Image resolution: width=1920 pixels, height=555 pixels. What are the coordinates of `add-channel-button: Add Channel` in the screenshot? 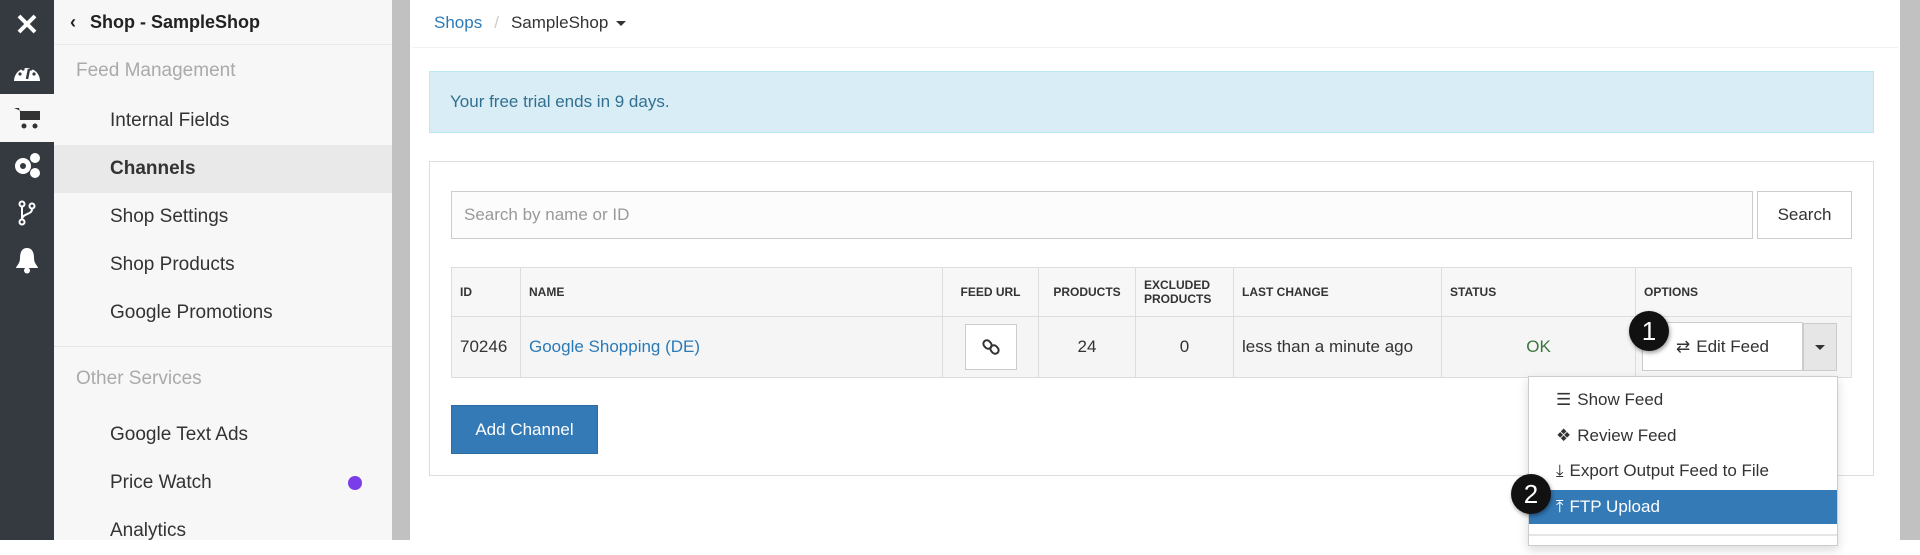 It's located at (524, 429).